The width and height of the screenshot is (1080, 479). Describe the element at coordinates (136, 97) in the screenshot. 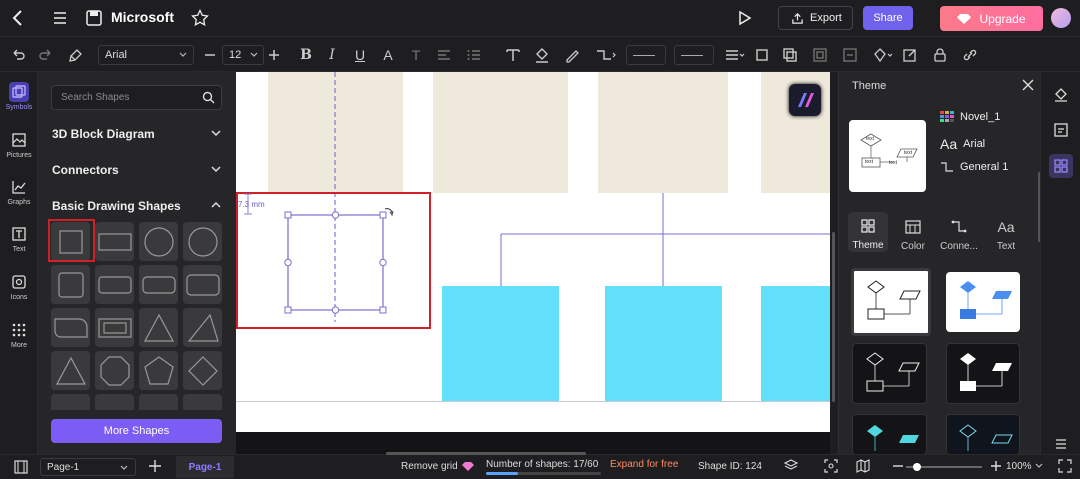

I see `search-shapes-input: Search Shapes` at that location.